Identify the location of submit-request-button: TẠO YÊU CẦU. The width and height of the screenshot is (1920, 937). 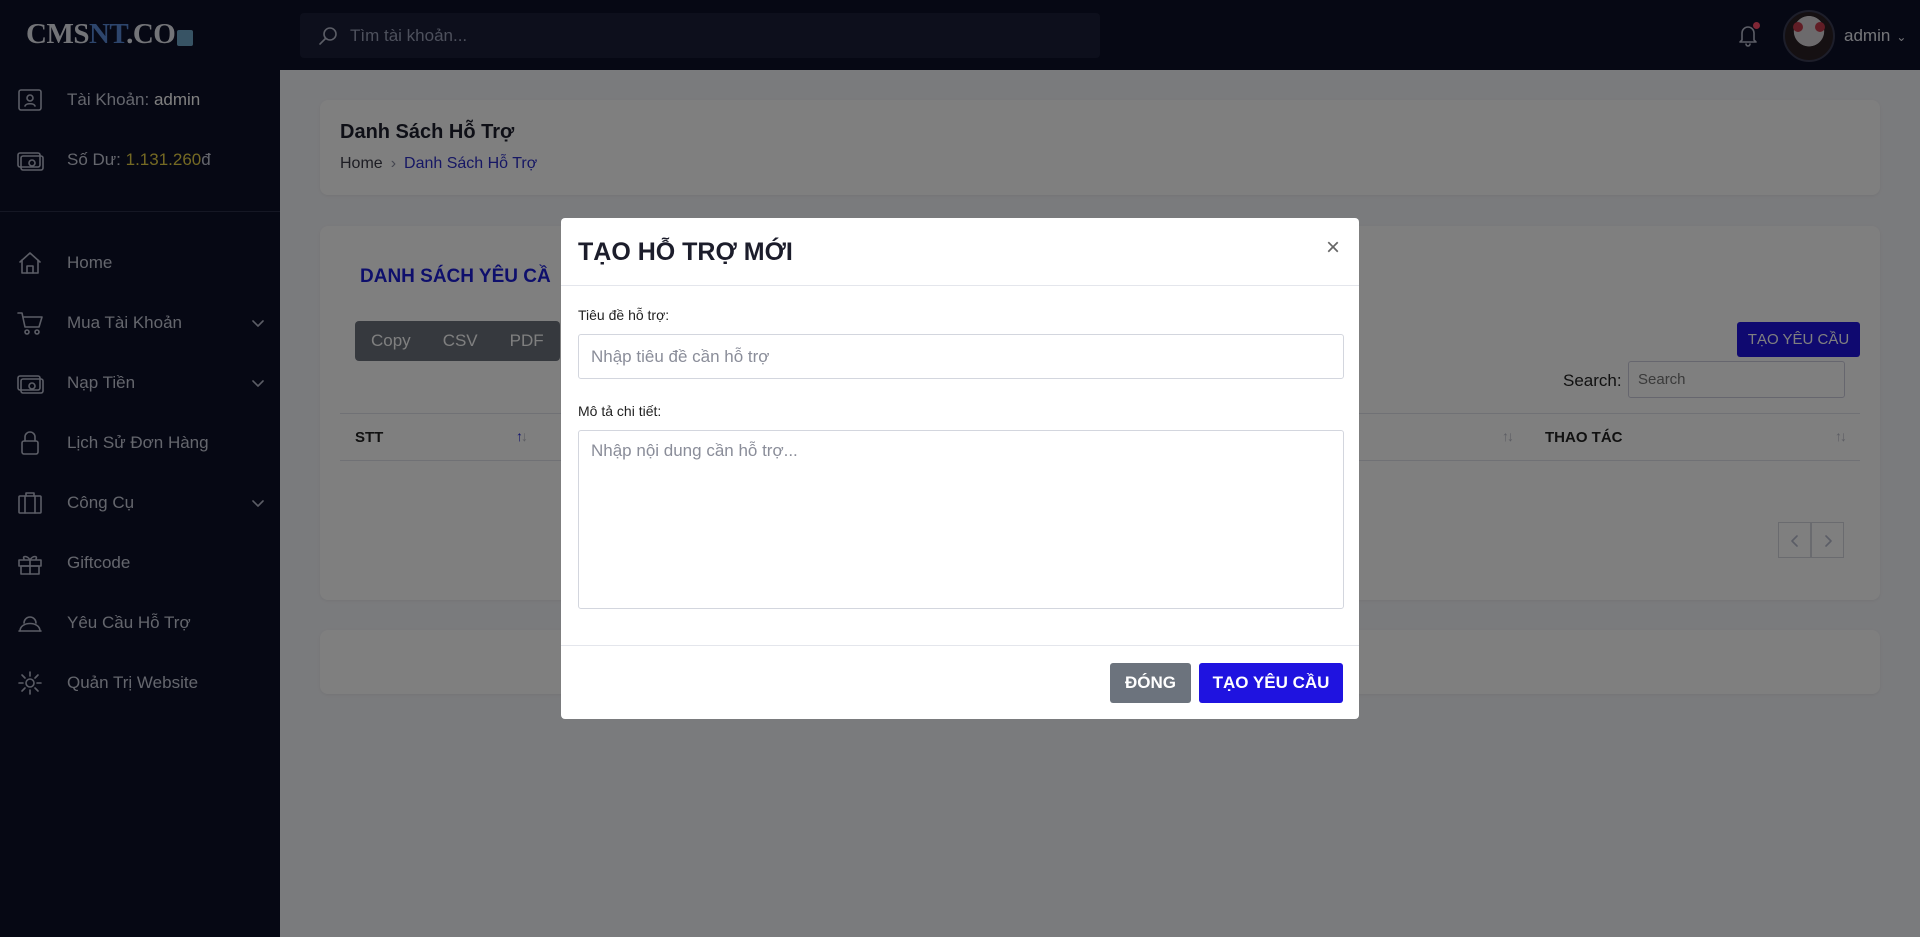
(1271, 683).